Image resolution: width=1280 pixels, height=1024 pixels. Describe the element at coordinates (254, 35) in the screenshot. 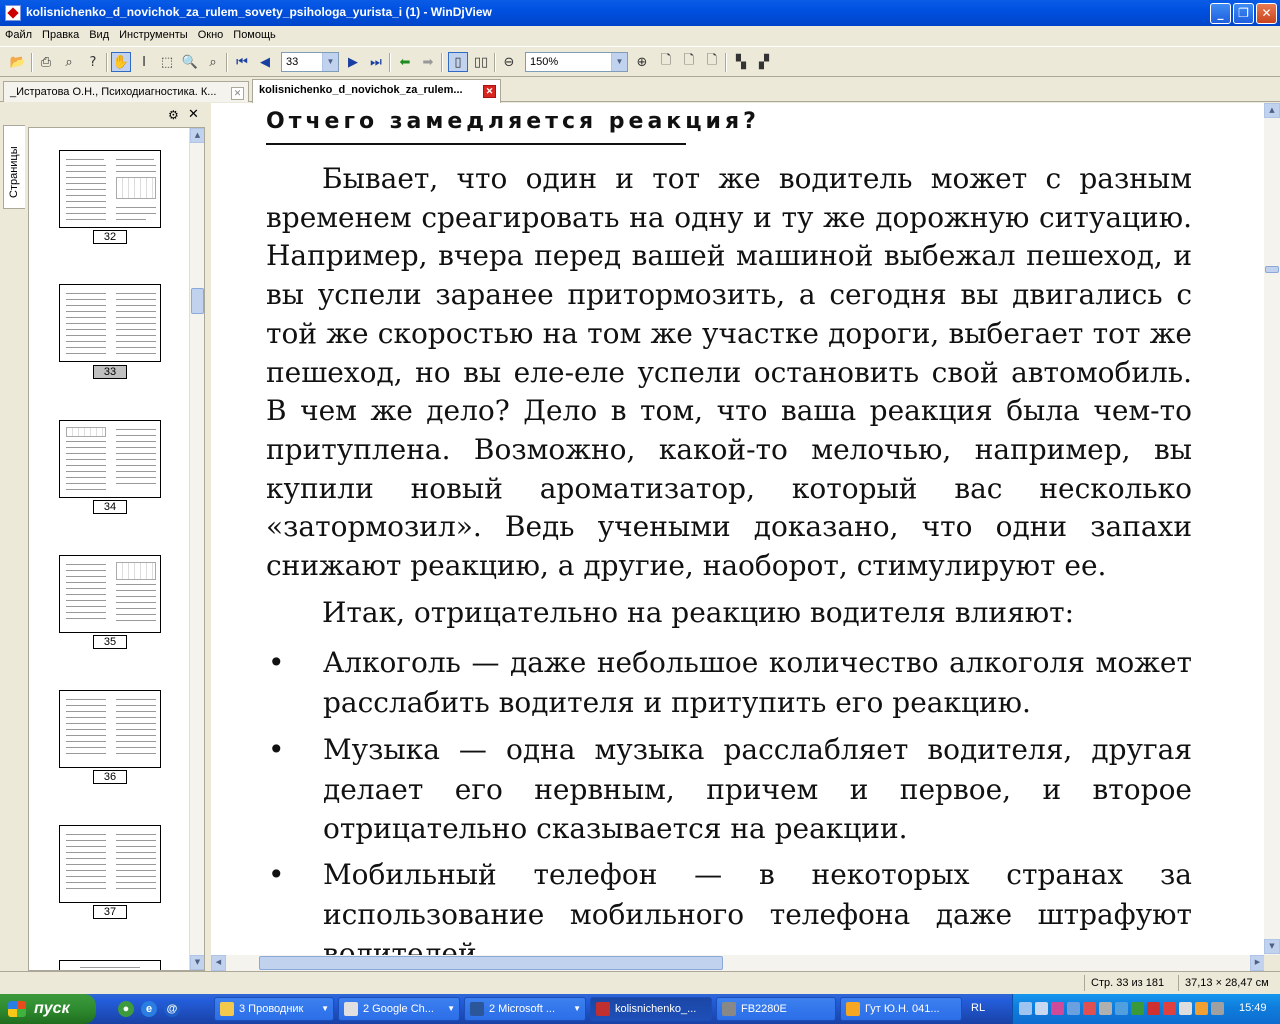

I see `menu-help: Помощь` at that location.